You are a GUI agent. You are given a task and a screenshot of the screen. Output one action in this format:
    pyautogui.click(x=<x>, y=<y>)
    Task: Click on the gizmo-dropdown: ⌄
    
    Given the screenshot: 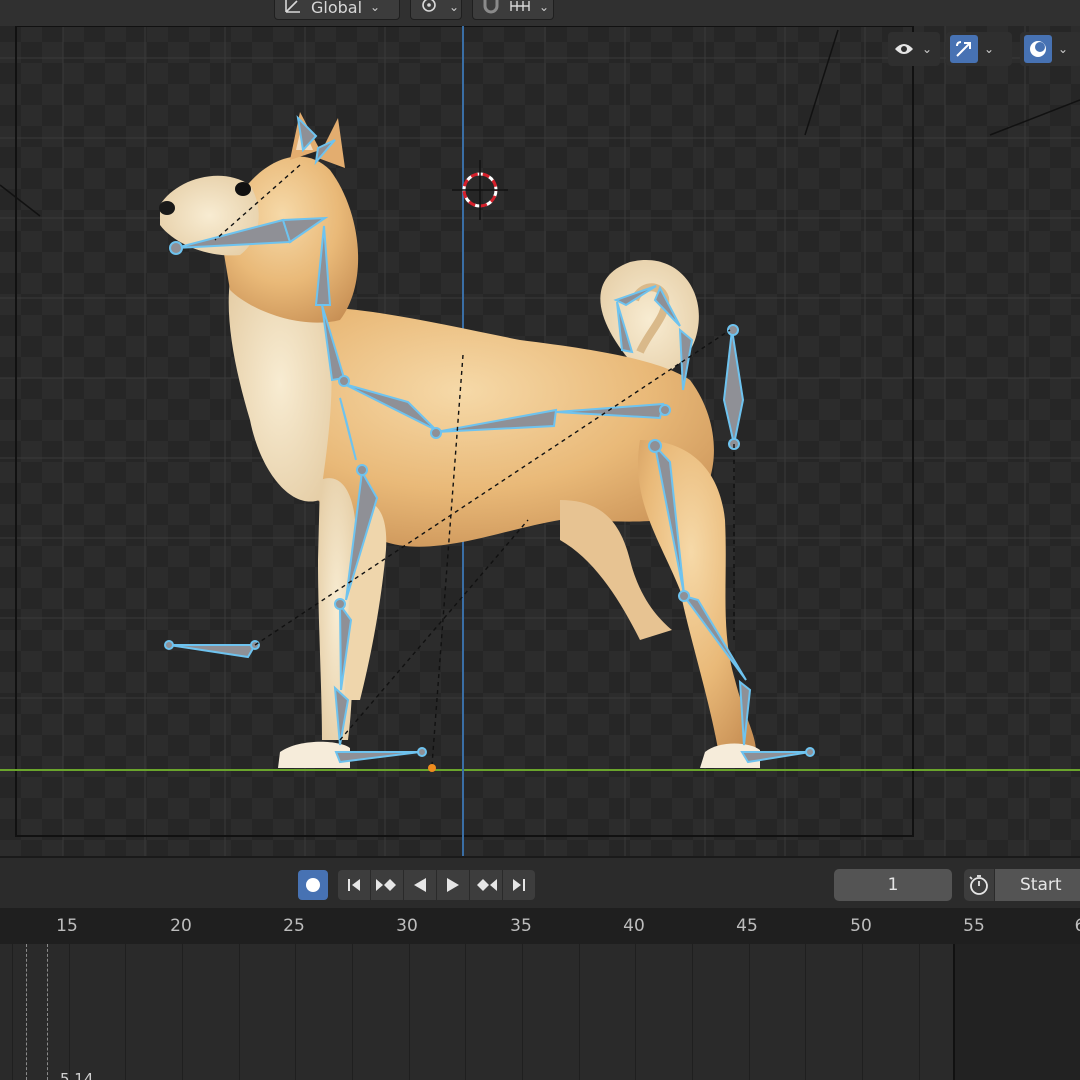 What is the action you would take?
    pyautogui.click(x=979, y=49)
    